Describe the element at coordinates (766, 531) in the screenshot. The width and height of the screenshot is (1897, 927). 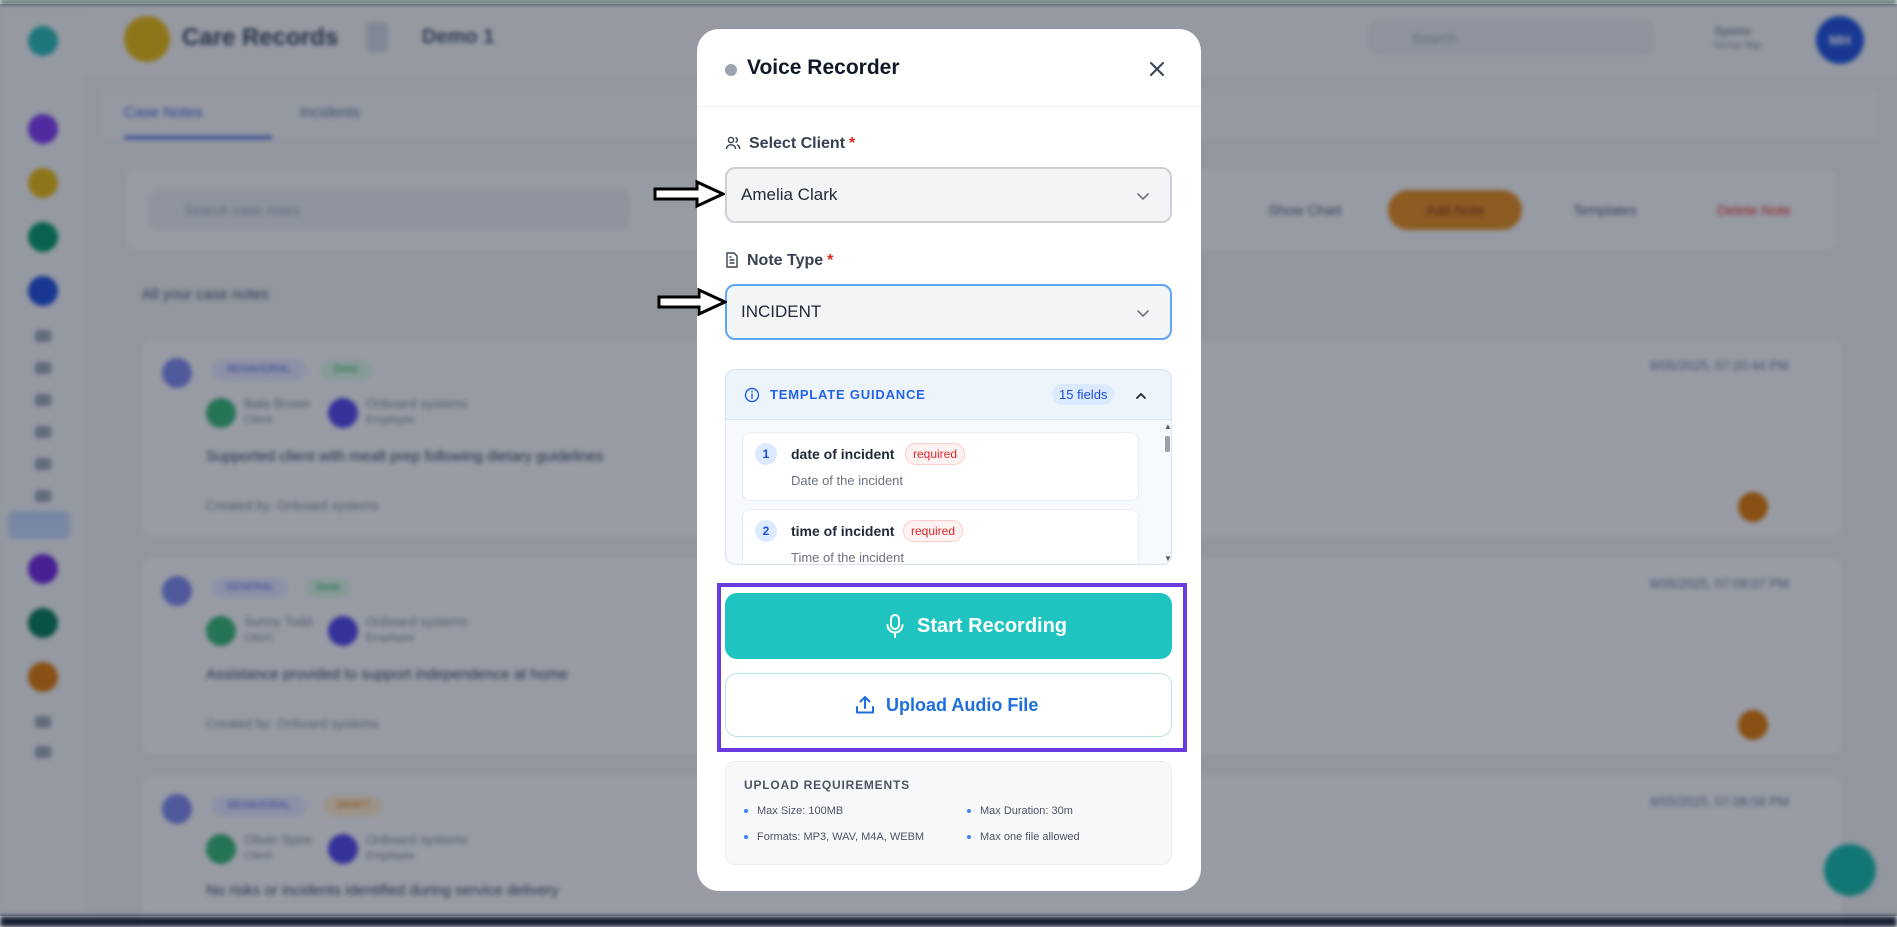
I see `field-number: 2` at that location.